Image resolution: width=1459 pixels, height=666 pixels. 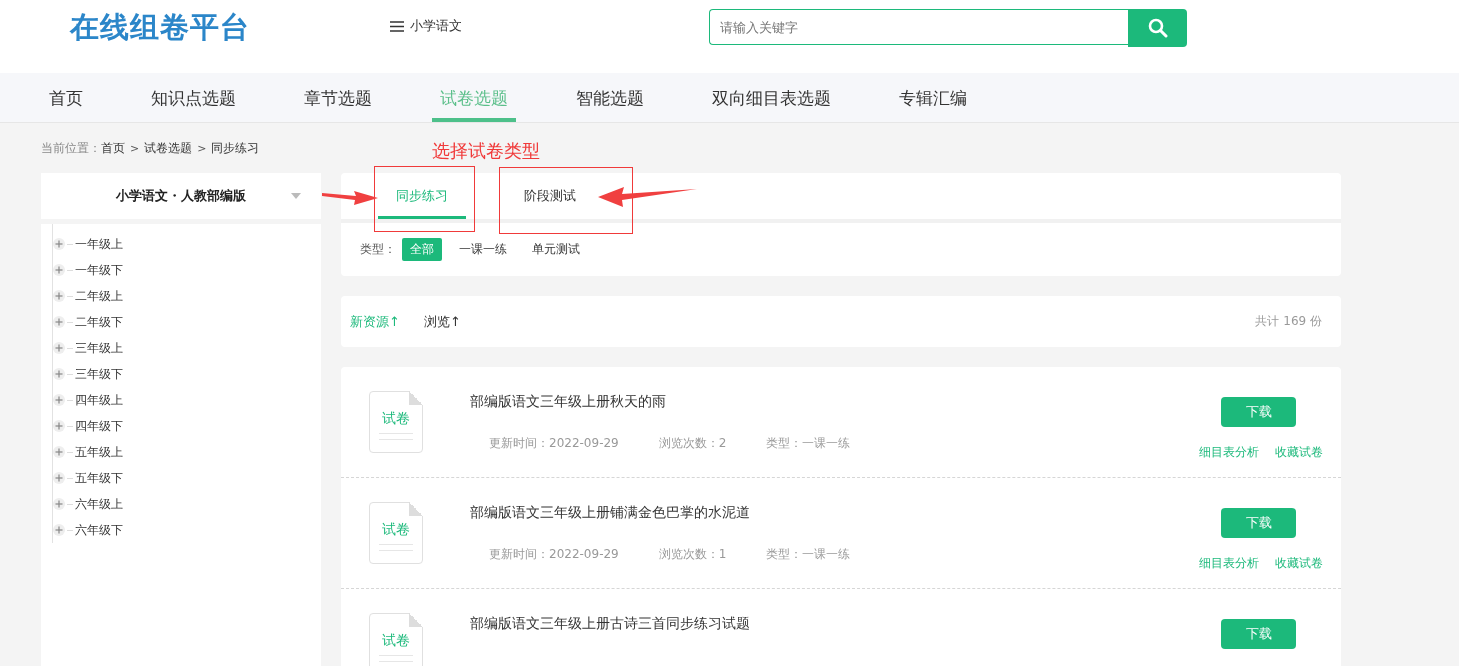 I want to click on annotation-arrow, so click(x=350, y=198).